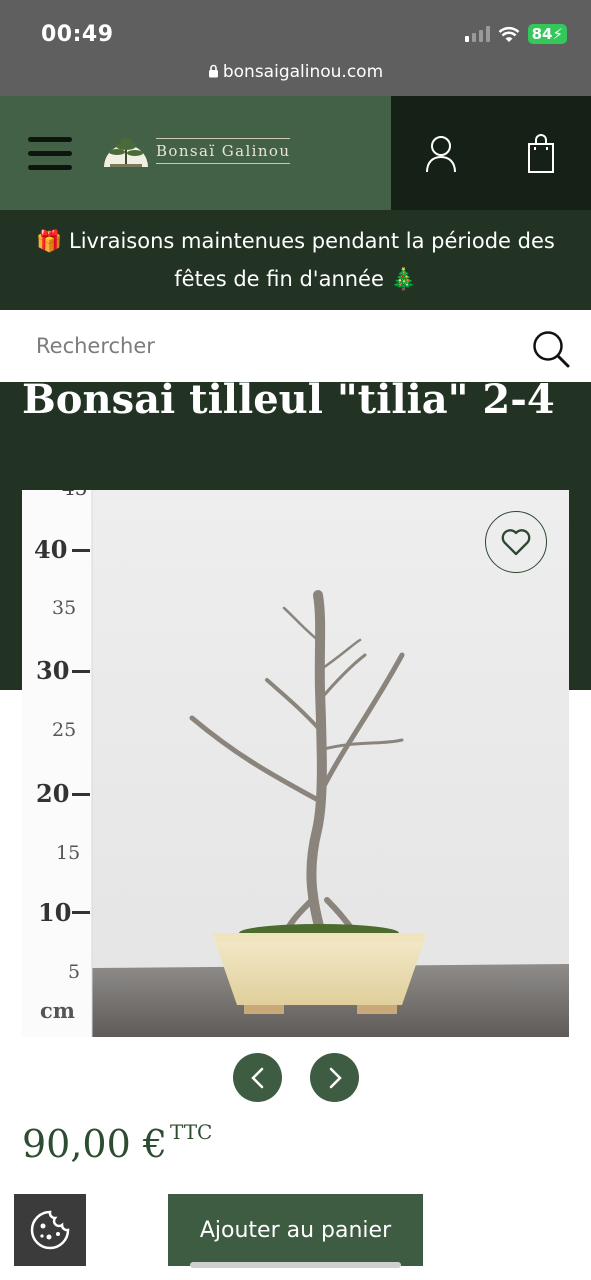  Describe the element at coordinates (551, 349) in the screenshot. I see `search-icon` at that location.